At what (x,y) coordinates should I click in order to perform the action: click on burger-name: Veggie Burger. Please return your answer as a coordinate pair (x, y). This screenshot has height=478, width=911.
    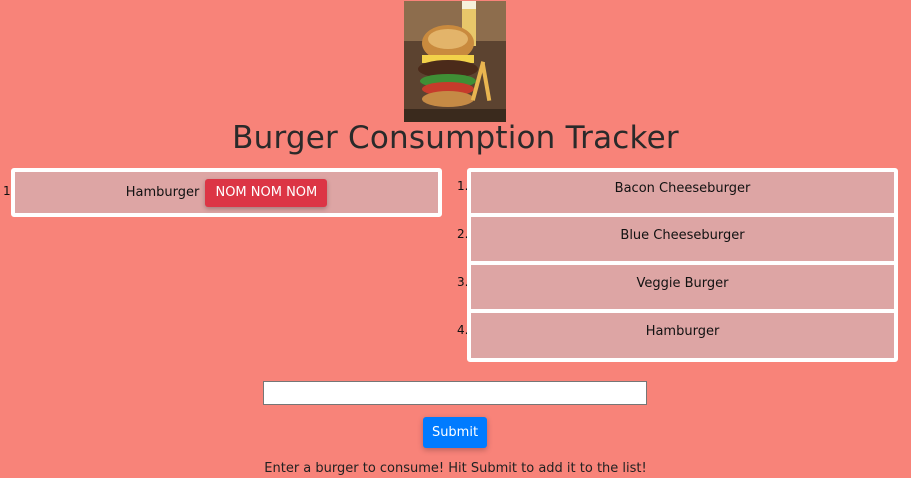
    Looking at the image, I should click on (682, 283).